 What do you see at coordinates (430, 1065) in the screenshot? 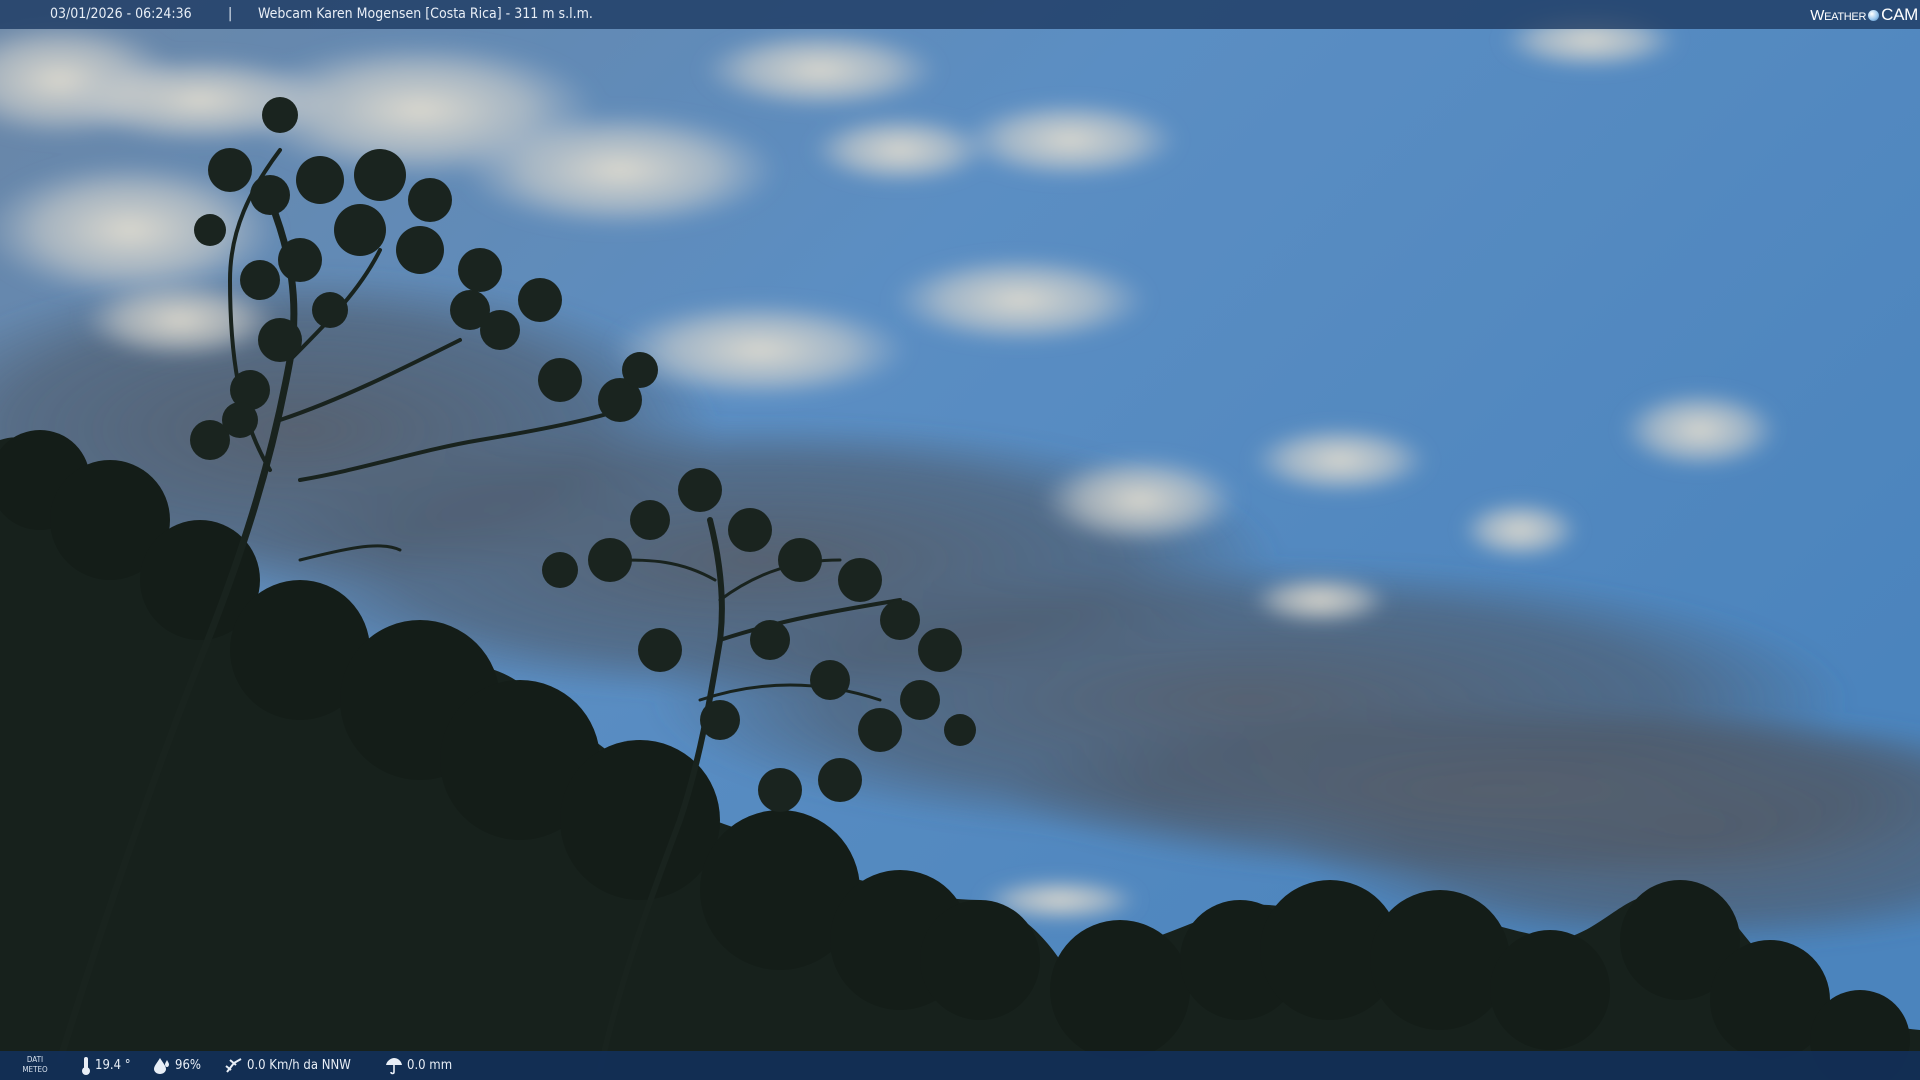
I see `rain-value: 0.0 mm` at bounding box center [430, 1065].